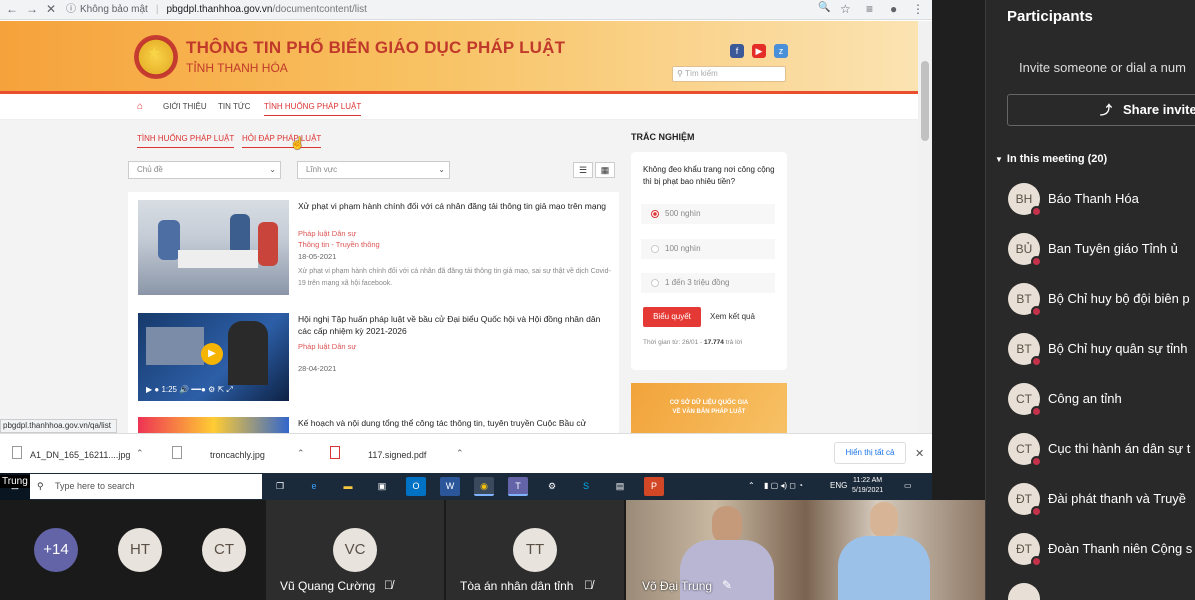 Image resolution: width=1195 pixels, height=600 pixels. I want to click on nav-item-legal-cases: TÌNH HUỐNG PHÁP LUẬT, so click(313, 109).